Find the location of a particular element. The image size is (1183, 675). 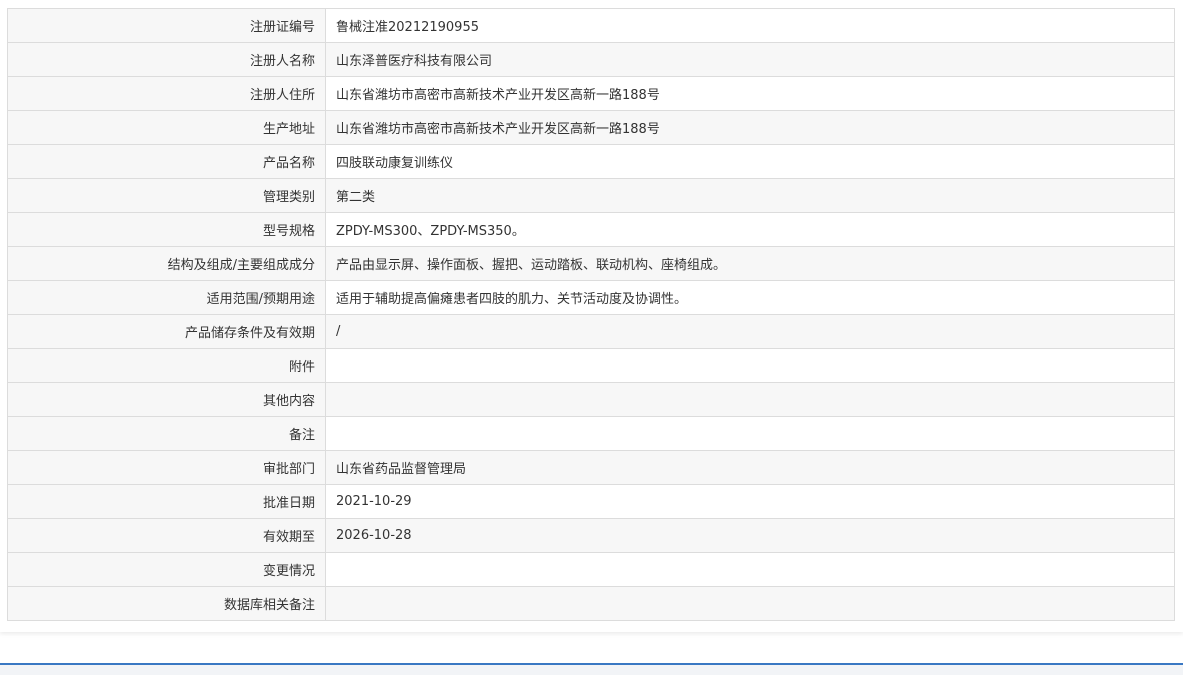

row-value: 山东泽普医疗科技有限公司 is located at coordinates (750, 59).